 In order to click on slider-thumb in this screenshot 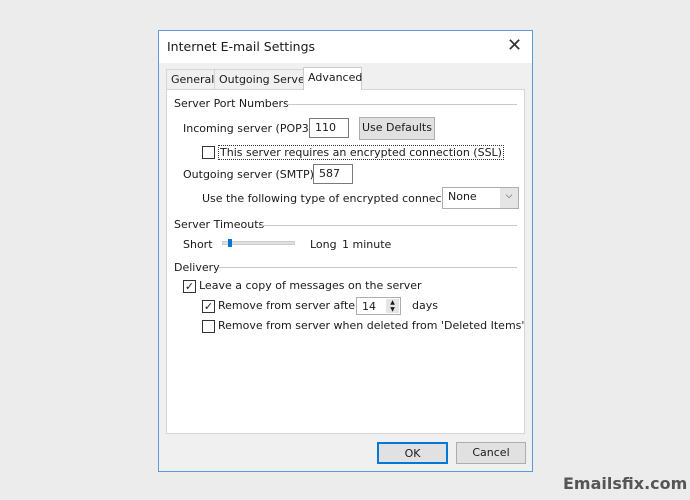, I will do `click(230, 243)`.